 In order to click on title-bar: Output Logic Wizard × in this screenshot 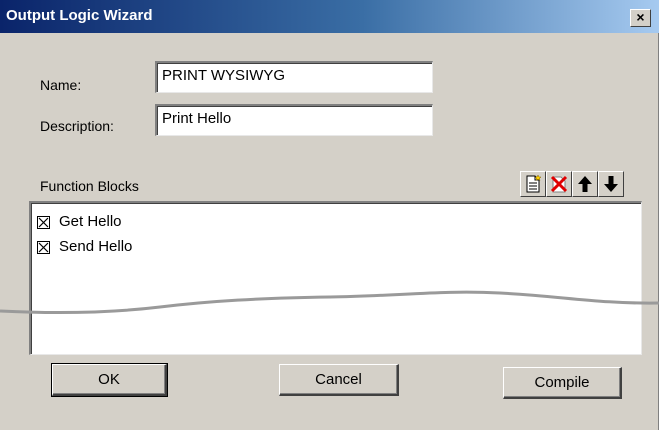, I will do `click(329, 16)`.